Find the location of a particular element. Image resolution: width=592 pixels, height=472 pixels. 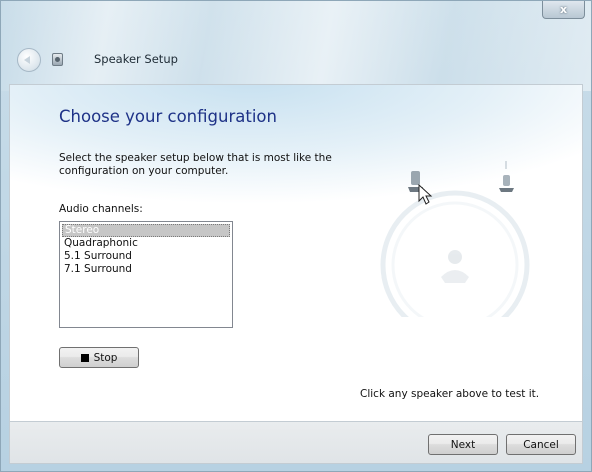

listener-icon is located at coordinates (455, 266).